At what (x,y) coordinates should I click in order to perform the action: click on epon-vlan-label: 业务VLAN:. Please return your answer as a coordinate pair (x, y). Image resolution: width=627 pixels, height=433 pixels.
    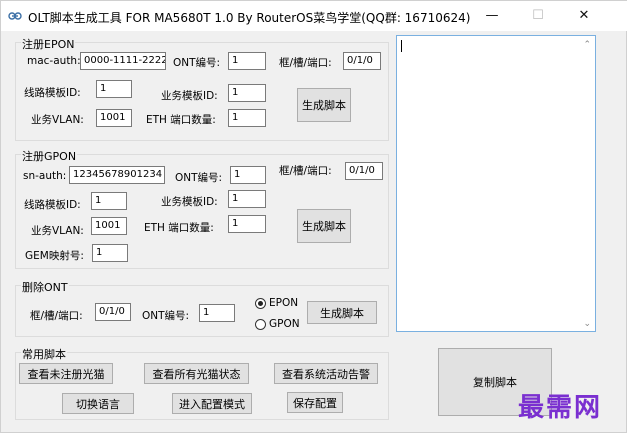
    Looking at the image, I should click on (57, 120).